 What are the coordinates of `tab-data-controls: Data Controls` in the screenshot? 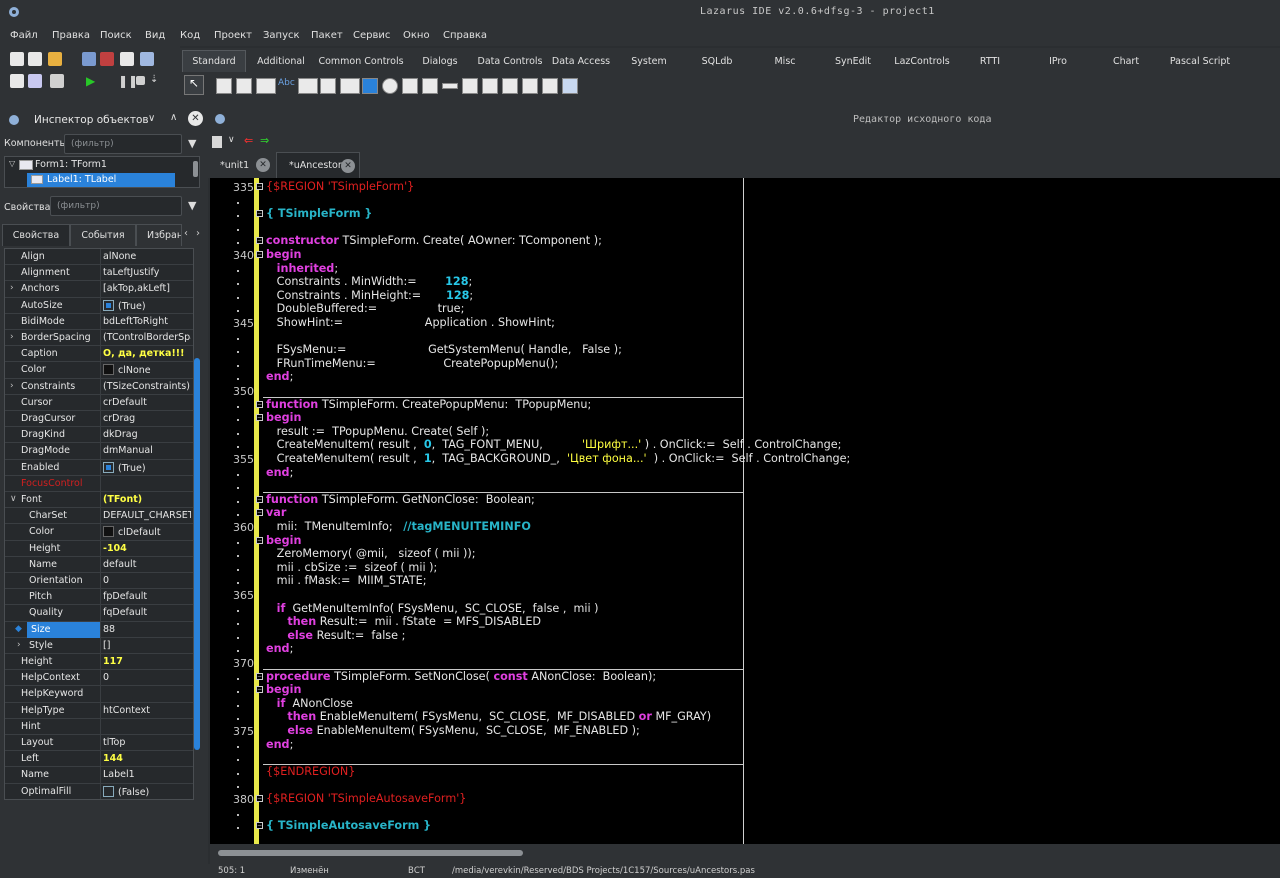 It's located at (510, 61).